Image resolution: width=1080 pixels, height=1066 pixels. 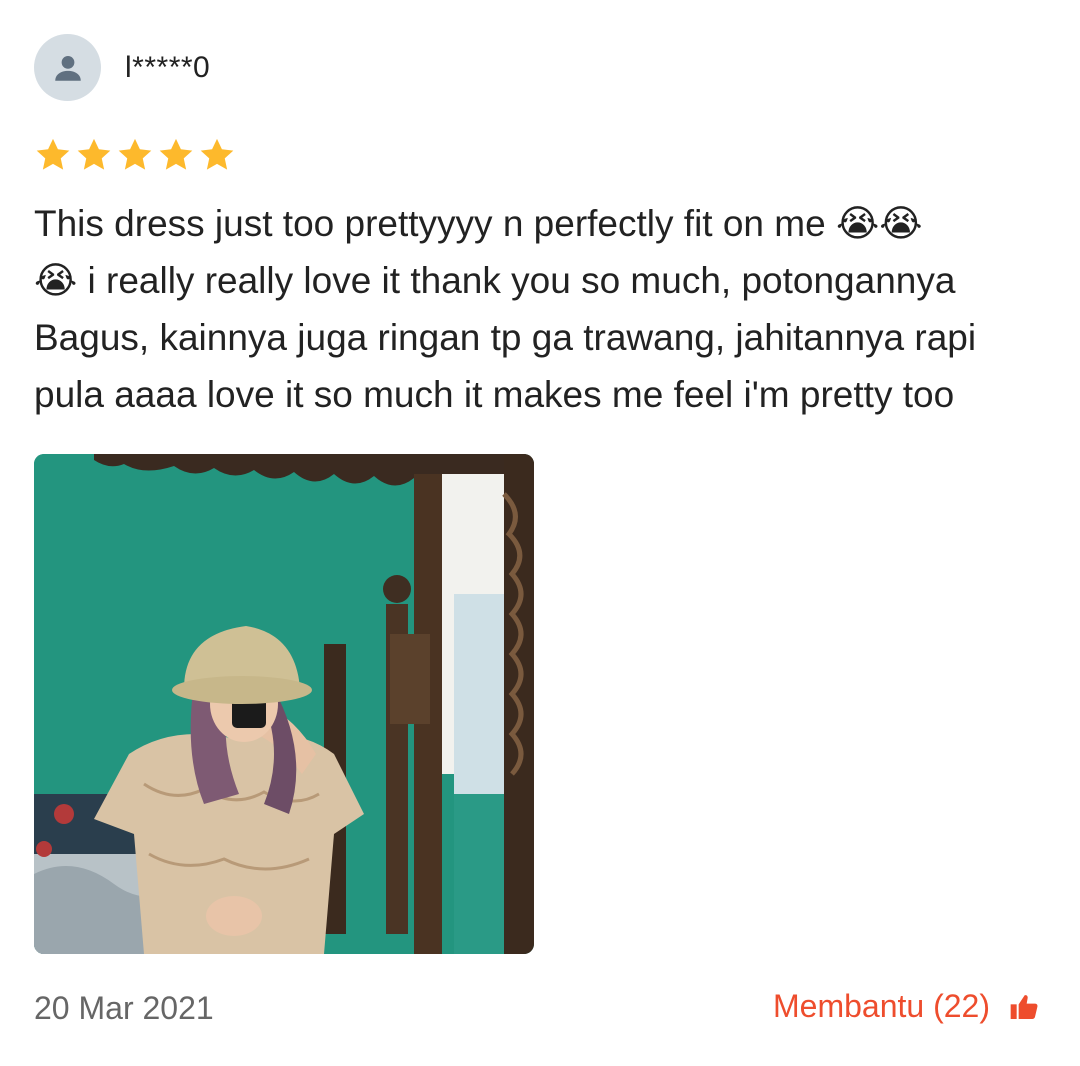 What do you see at coordinates (167, 68) in the screenshot?
I see `reviewer-username: l*****0` at bounding box center [167, 68].